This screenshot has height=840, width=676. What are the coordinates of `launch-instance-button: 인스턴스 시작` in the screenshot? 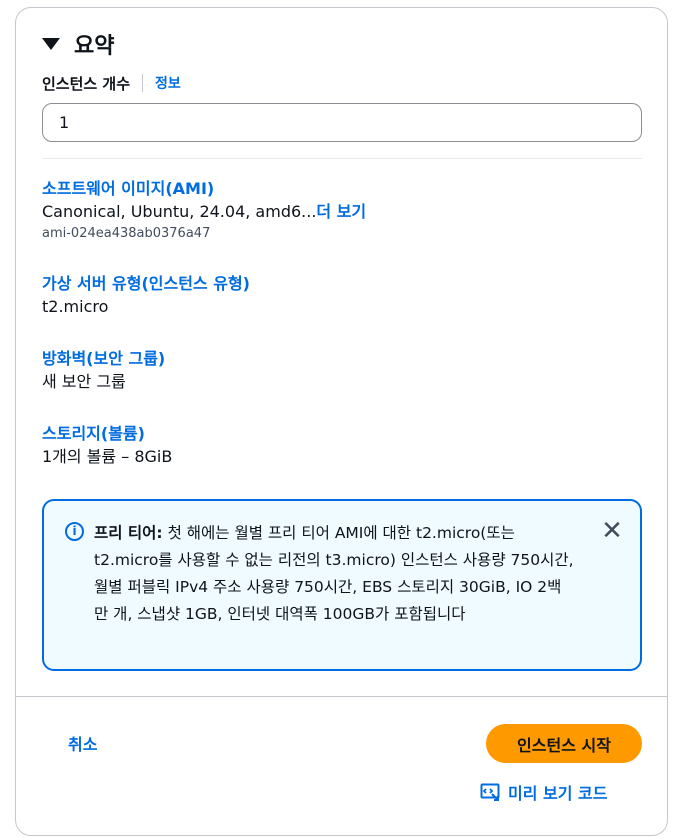 It's located at (564, 743).